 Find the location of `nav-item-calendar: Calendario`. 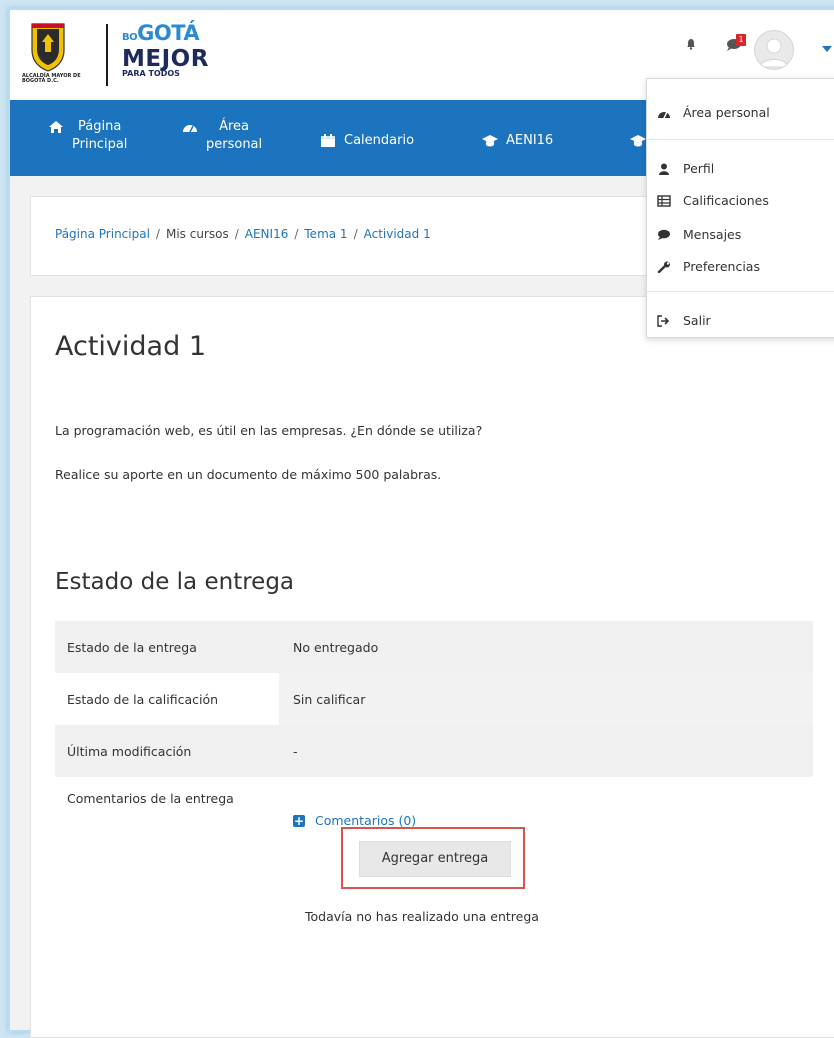

nav-item-calendar: Calendario is located at coordinates (367, 141).